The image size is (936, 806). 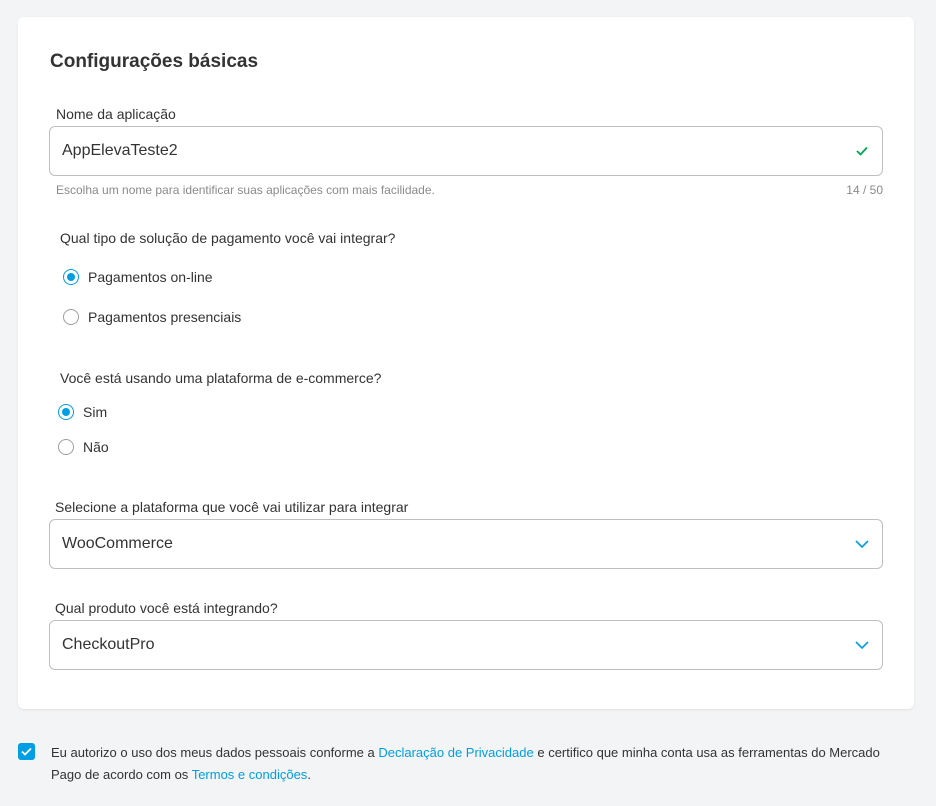 I want to click on product-label: Qual produto você está integrando?, so click(x=166, y=608).